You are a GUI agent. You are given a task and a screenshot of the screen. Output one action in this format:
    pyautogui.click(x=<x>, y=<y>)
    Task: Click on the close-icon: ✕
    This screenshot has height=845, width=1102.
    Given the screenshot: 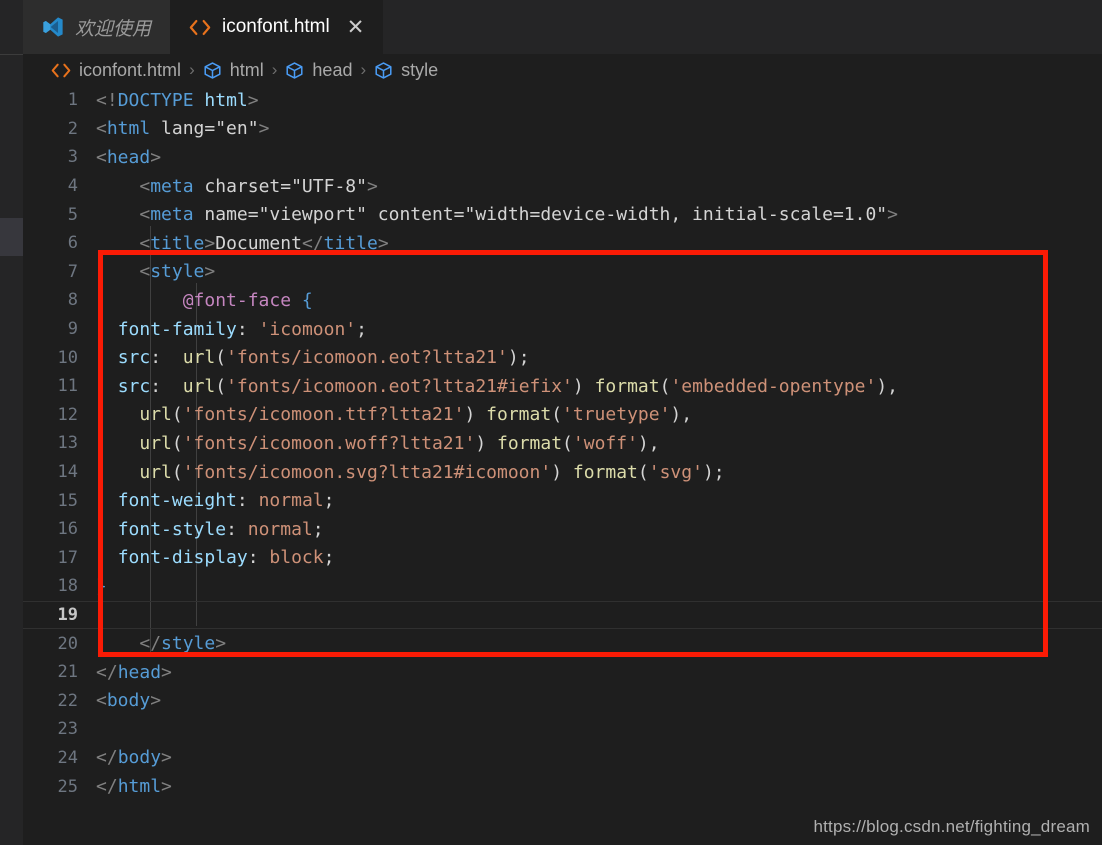 What is the action you would take?
    pyautogui.click(x=356, y=27)
    